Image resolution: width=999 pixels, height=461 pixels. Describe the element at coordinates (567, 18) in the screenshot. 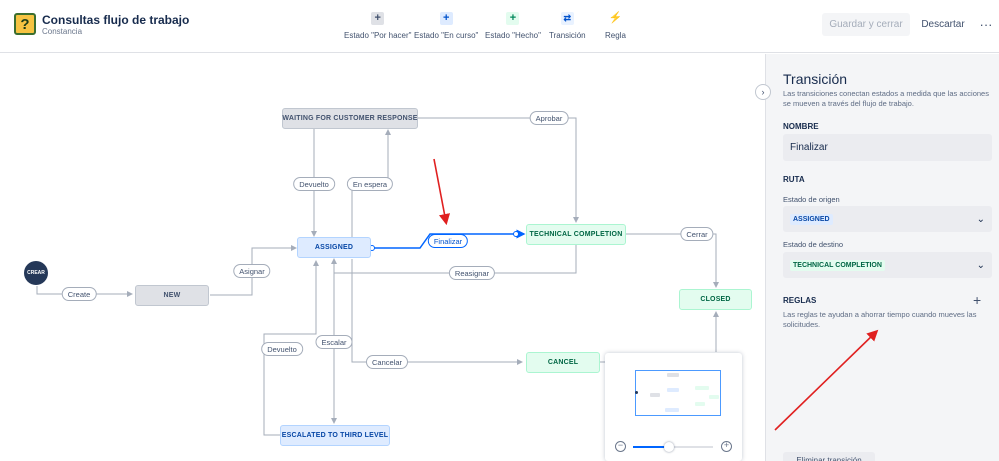

I see `transition-icon: ⇄` at that location.